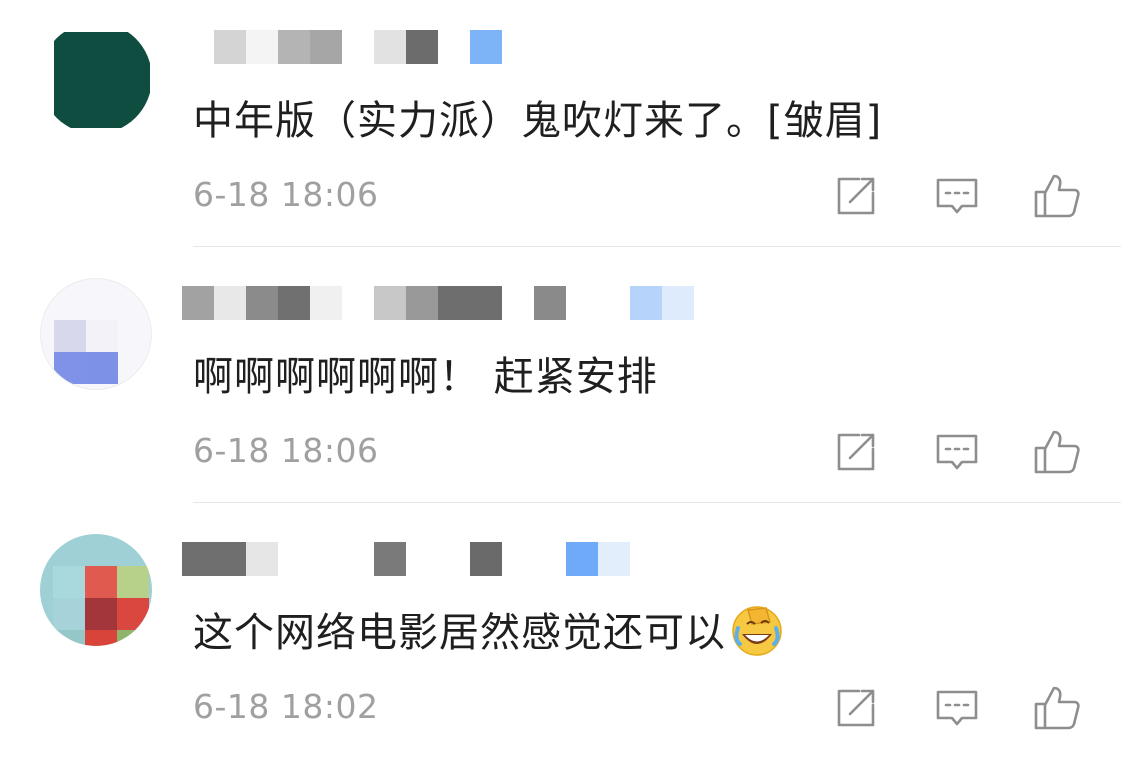  Describe the element at coordinates (538, 121) in the screenshot. I see `comment-text: 中年版（实力派）鬼吹灯来了。[皱眉]` at that location.